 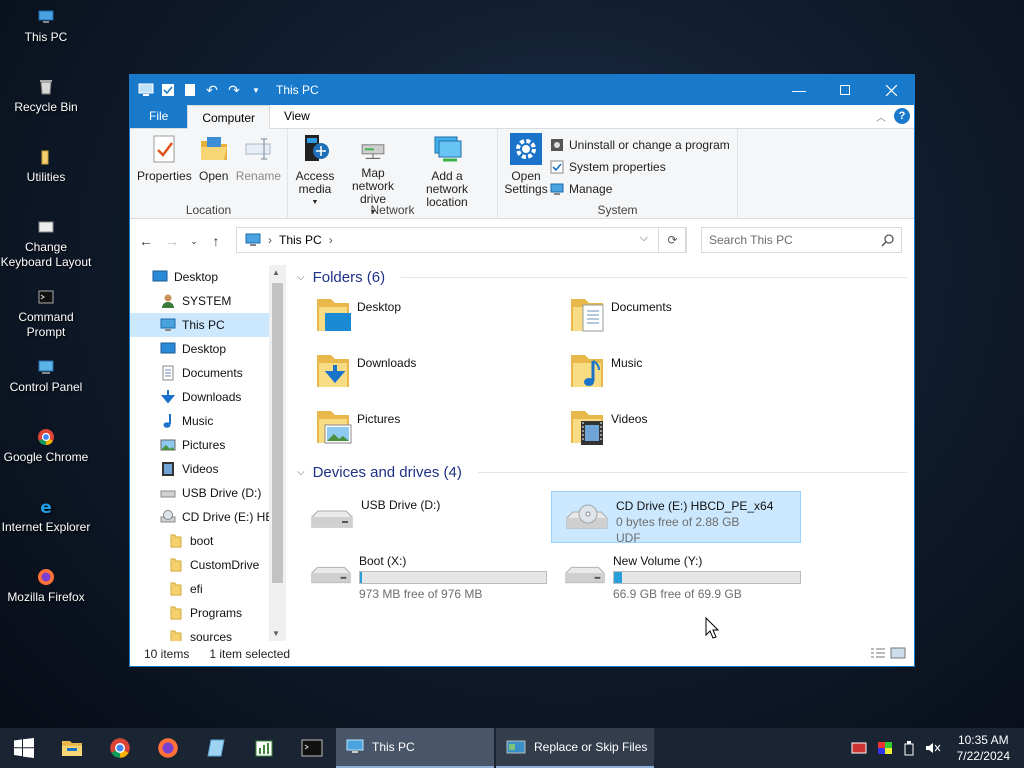 I want to click on tab-computer: Computer, so click(x=229, y=117).